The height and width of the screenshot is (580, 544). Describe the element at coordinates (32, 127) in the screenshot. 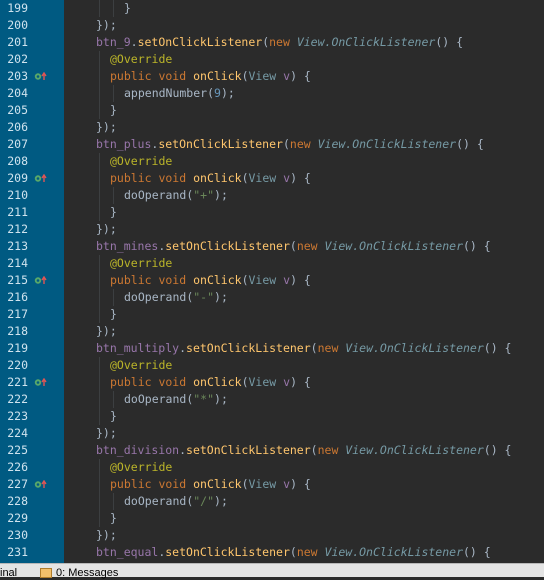

I see `line-number-row: 206` at that location.